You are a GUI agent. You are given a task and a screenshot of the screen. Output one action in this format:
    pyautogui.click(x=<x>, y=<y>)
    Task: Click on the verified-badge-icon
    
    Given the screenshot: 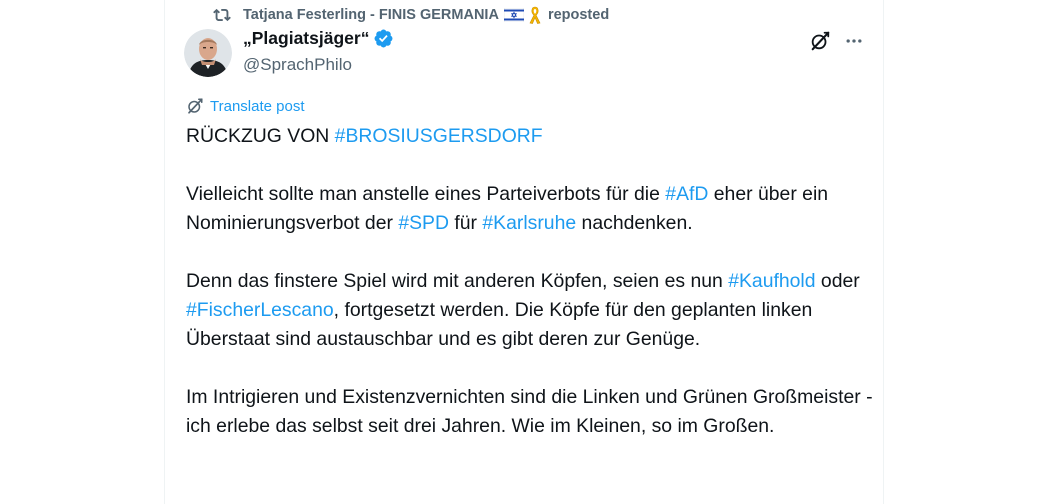 What is the action you would take?
    pyautogui.click(x=383, y=38)
    